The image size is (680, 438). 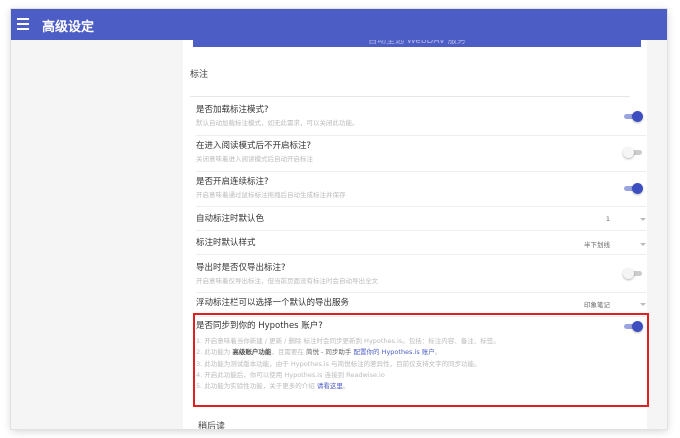 What do you see at coordinates (339, 24) in the screenshot?
I see `app-bar: 高级设定` at bounding box center [339, 24].